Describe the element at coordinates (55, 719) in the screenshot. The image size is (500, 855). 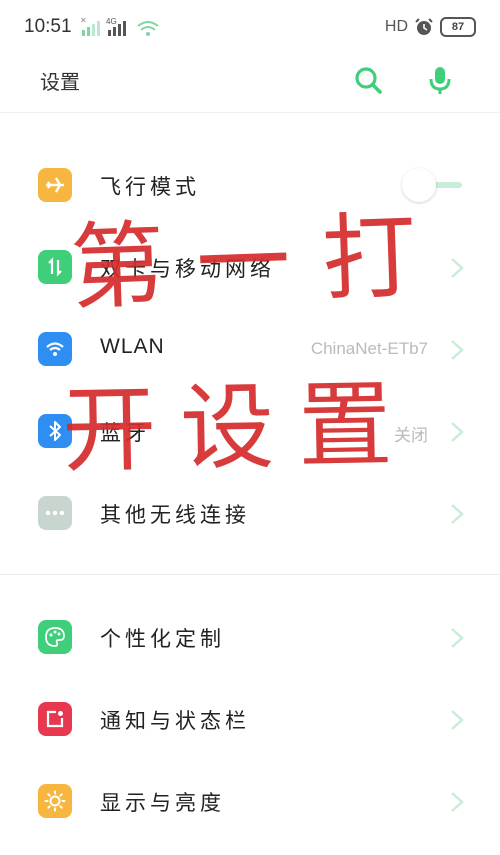
I see `notification-icon` at that location.